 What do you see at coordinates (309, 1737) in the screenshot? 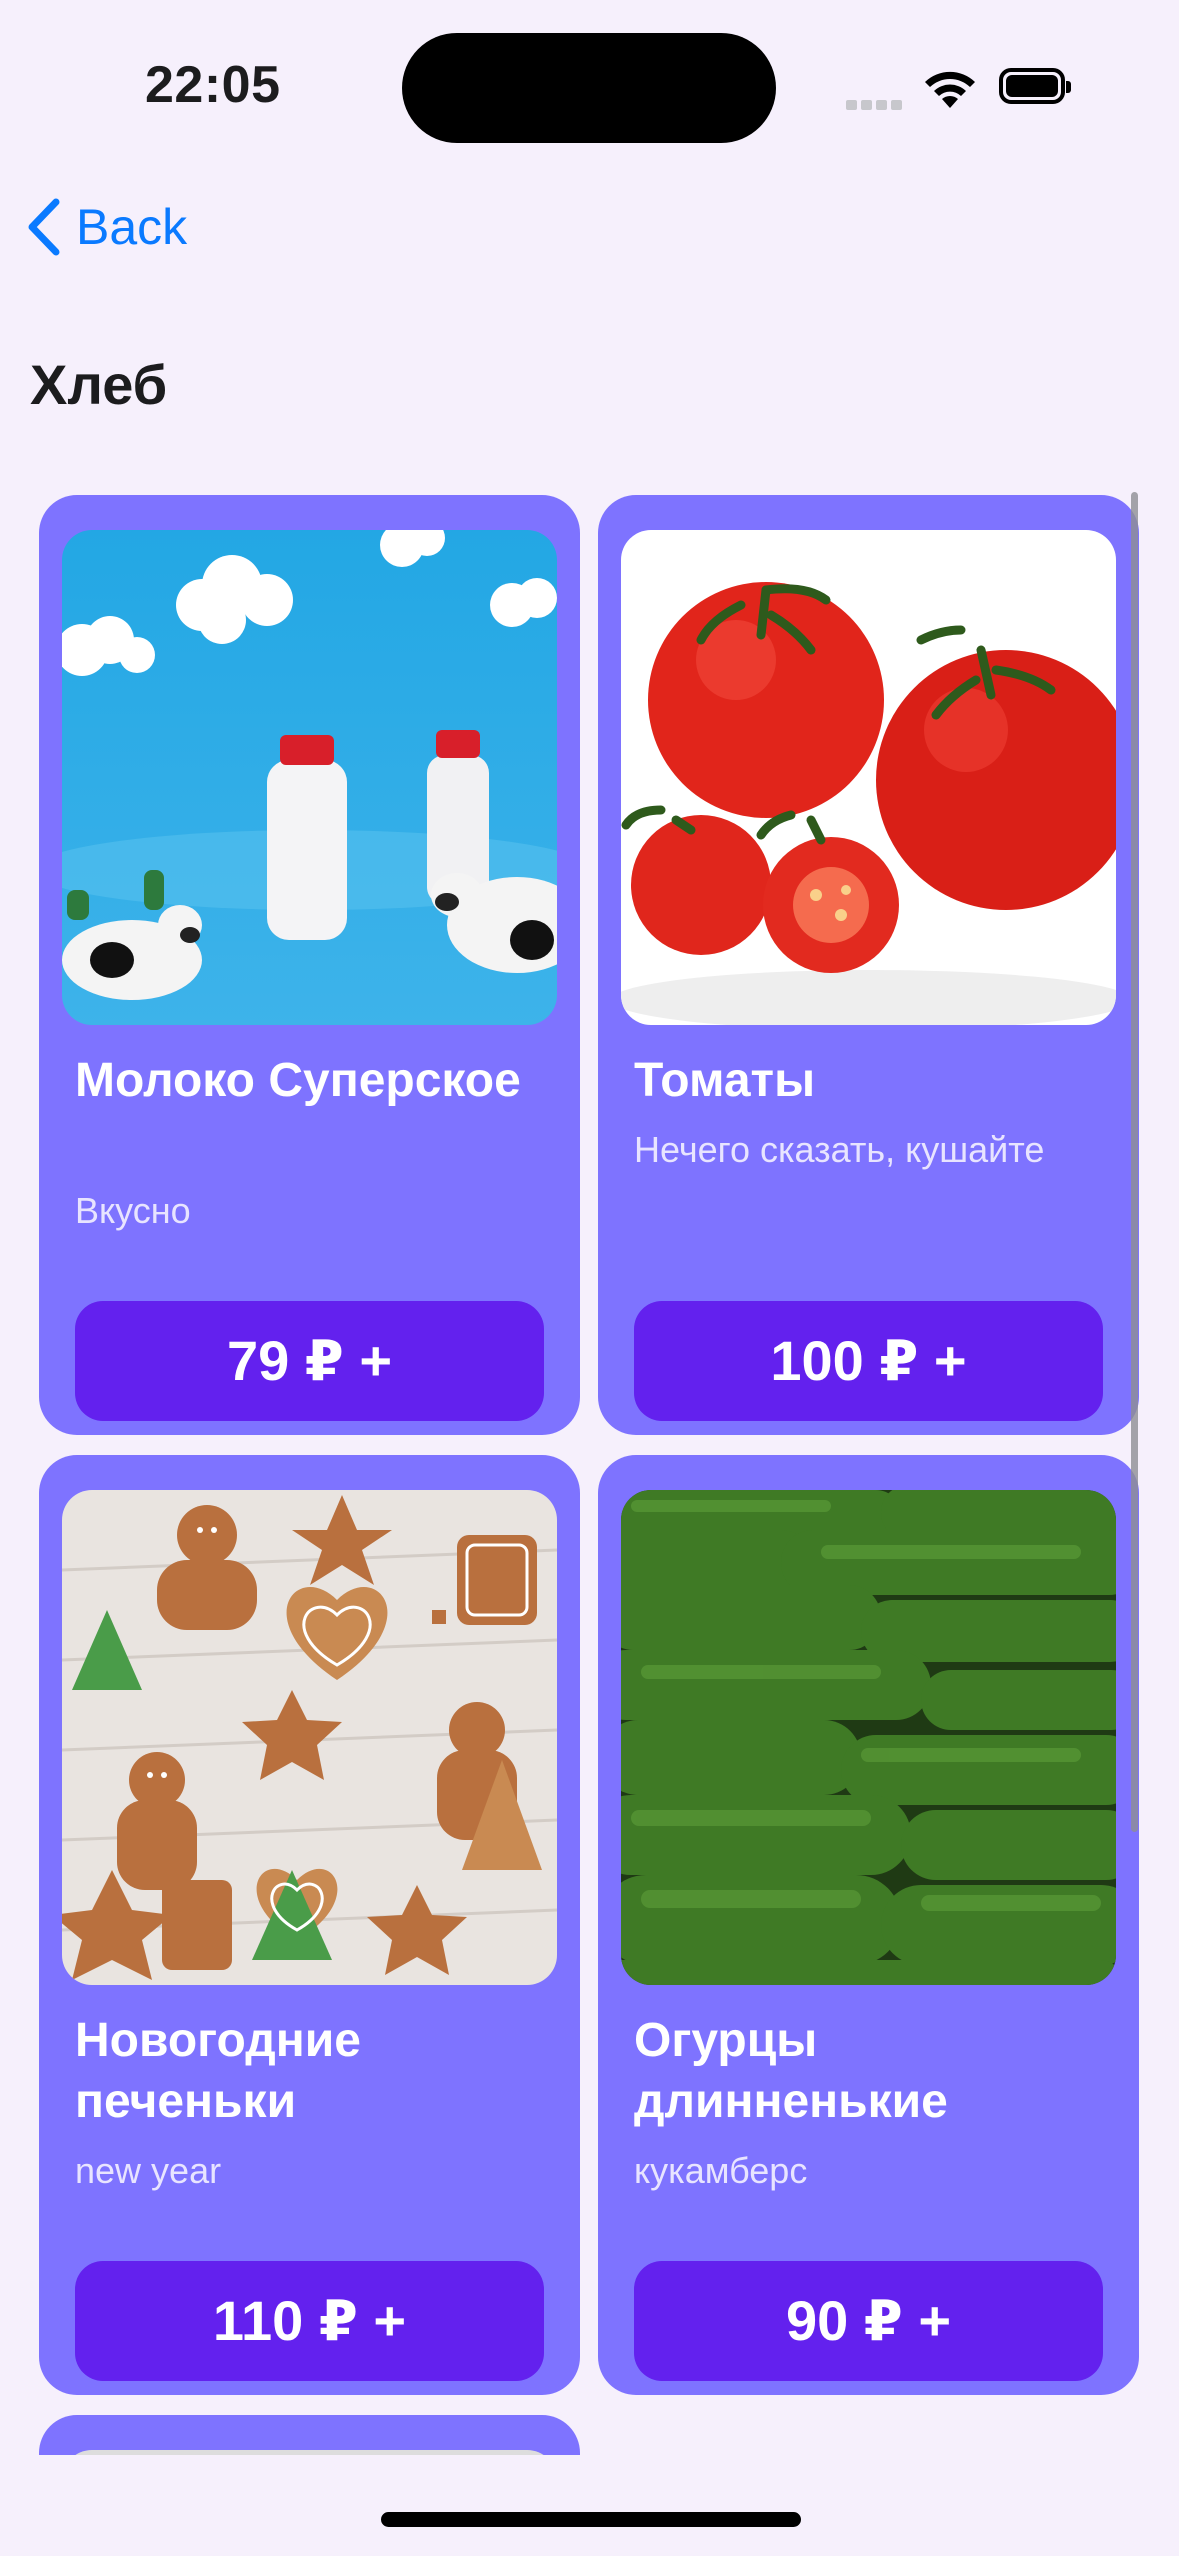
I see `product-image-gingerbread` at bounding box center [309, 1737].